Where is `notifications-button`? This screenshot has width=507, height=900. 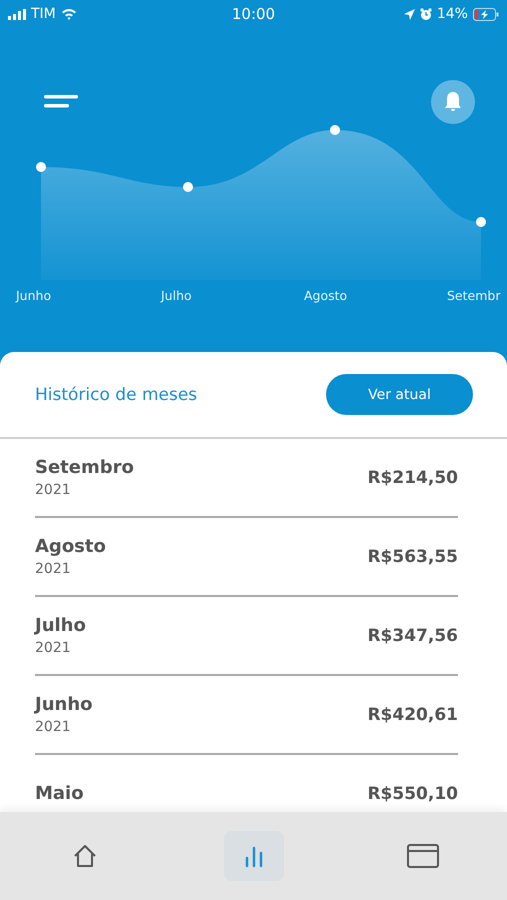 notifications-button is located at coordinates (453, 102).